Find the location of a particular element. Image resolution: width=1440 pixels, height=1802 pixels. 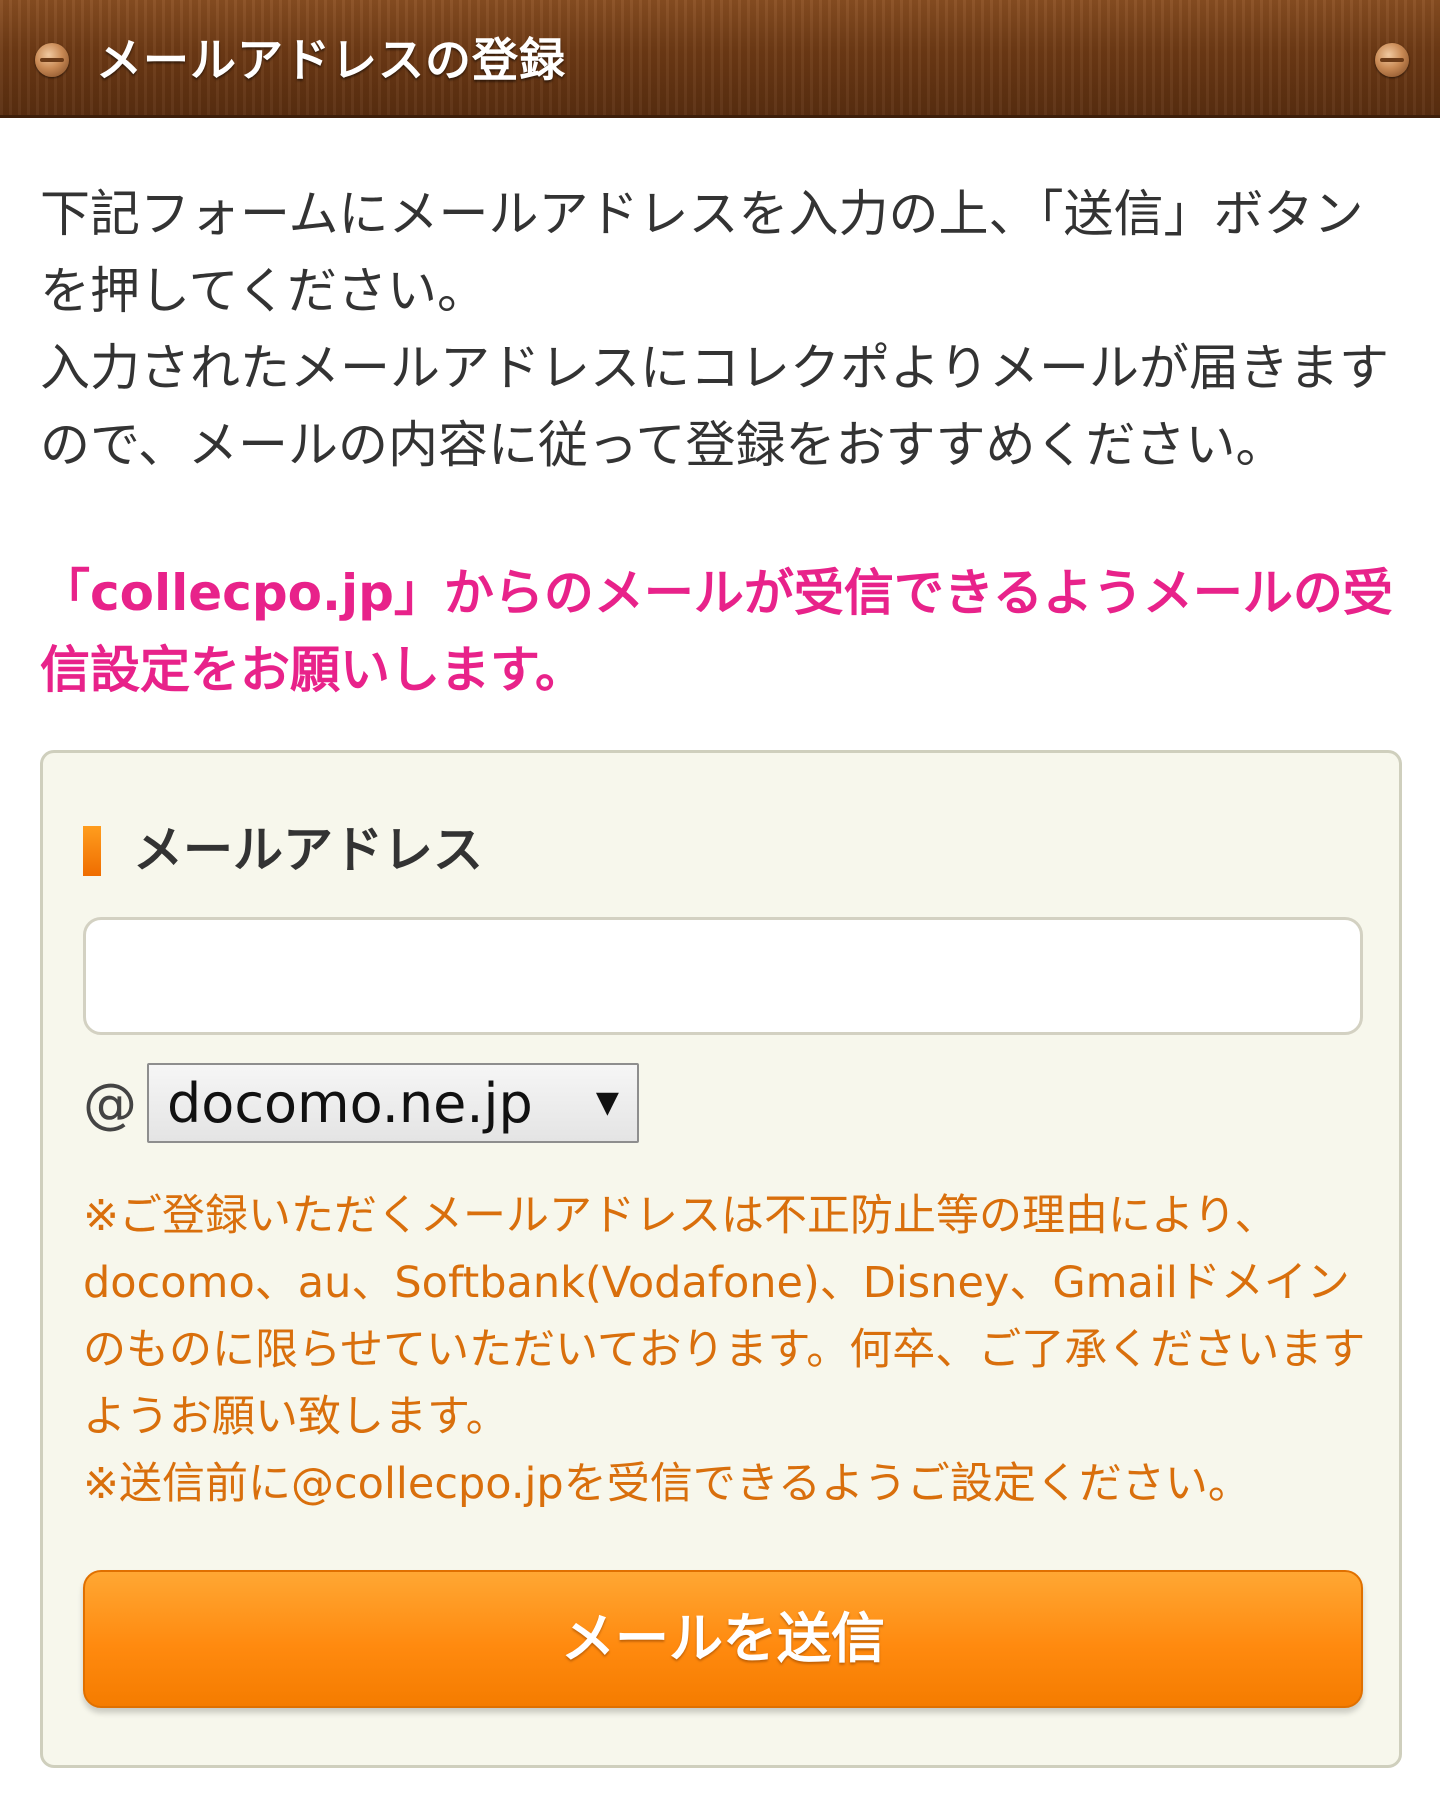

domain-select-value: docomo.ne.jp is located at coordinates (350, 1103).